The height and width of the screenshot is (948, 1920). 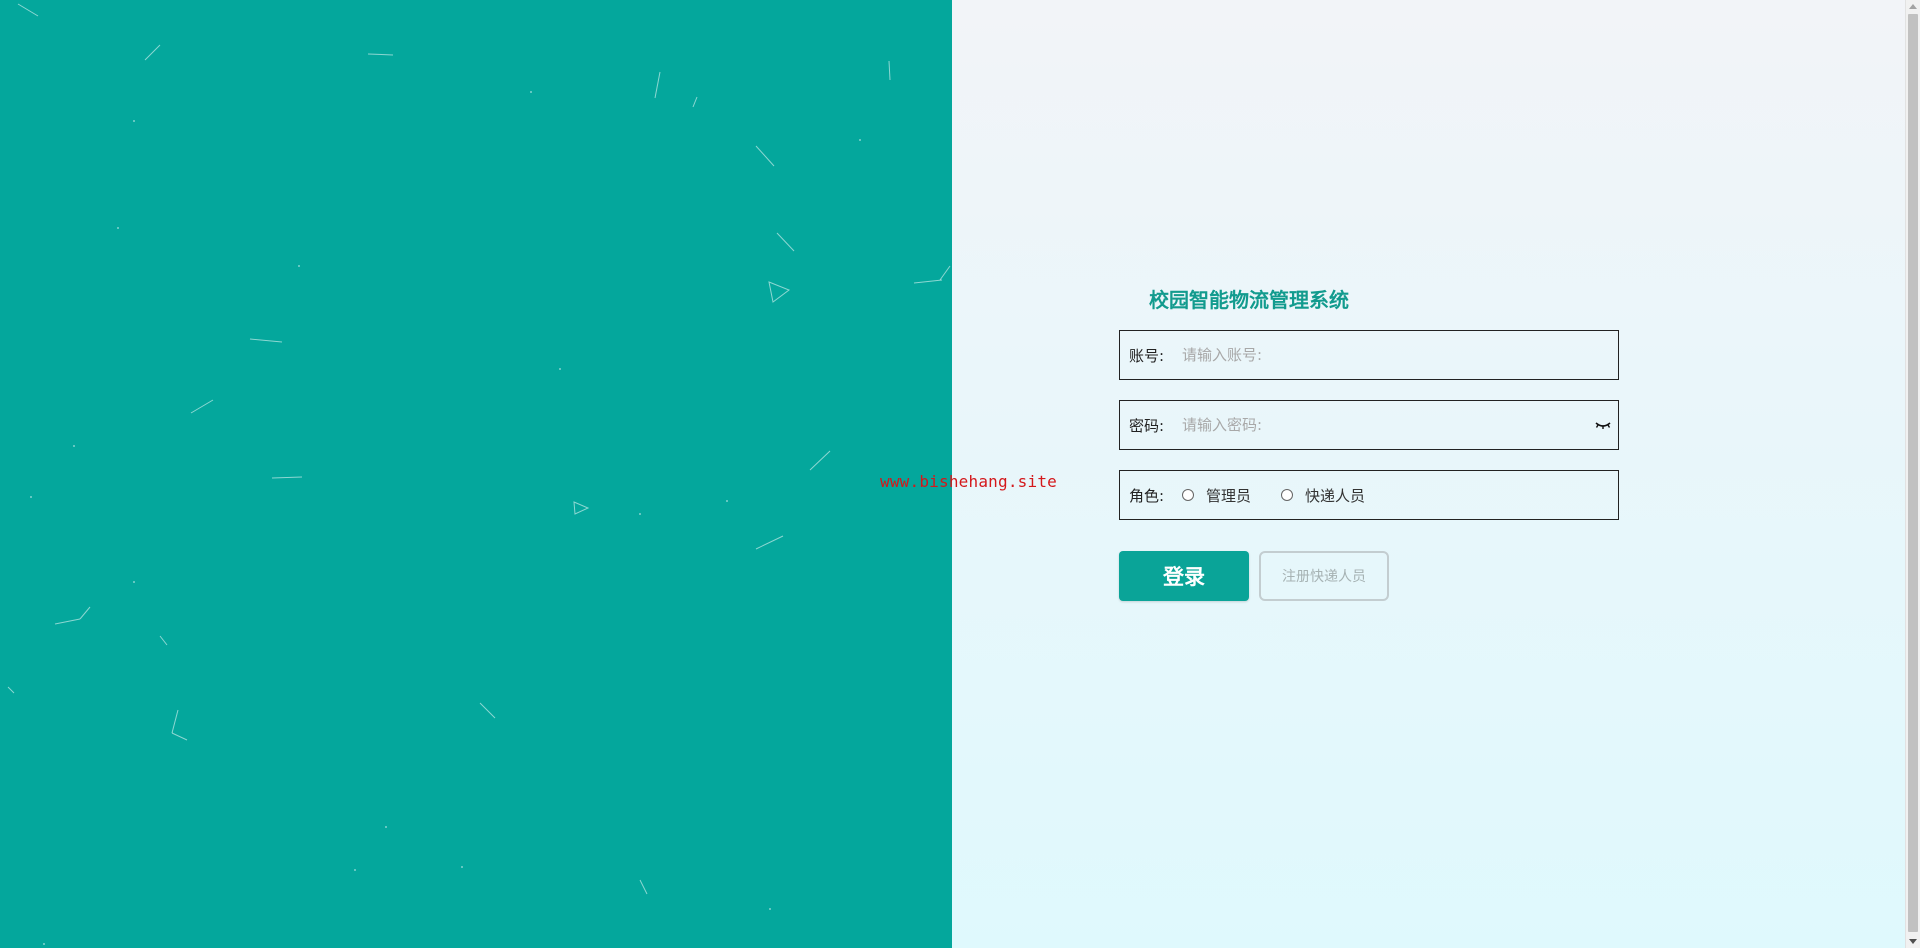 I want to click on radio-button-courier, so click(x=1287, y=495).